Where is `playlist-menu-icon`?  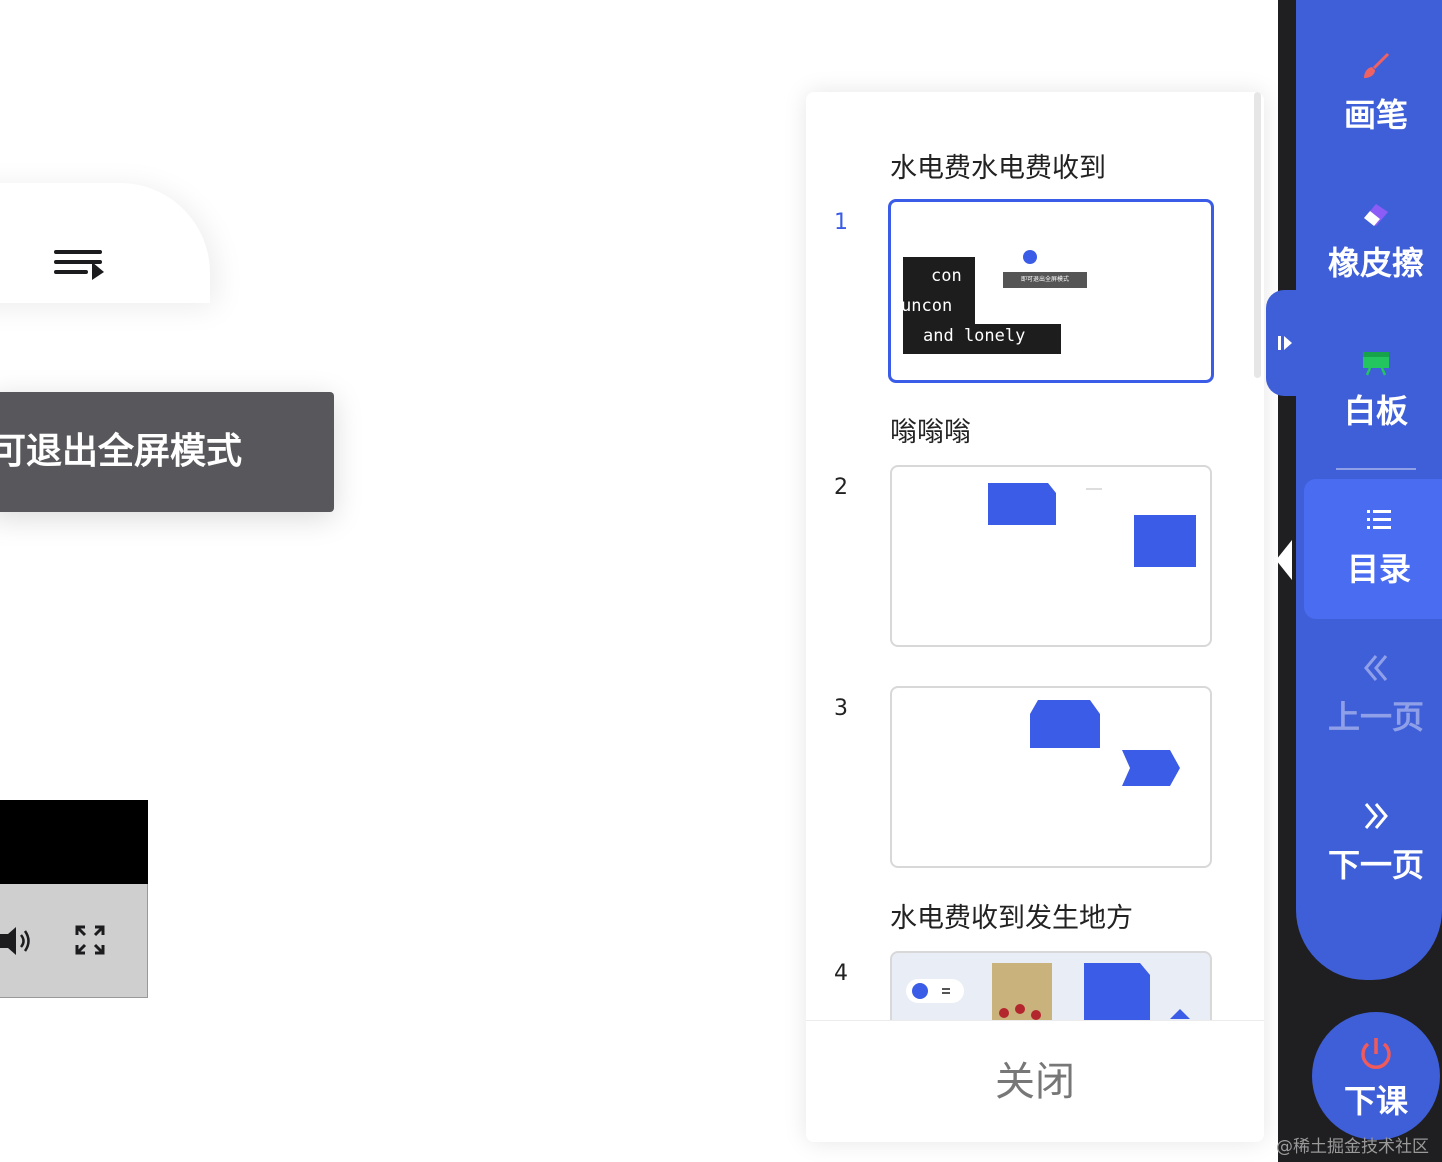 playlist-menu-icon is located at coordinates (80, 264).